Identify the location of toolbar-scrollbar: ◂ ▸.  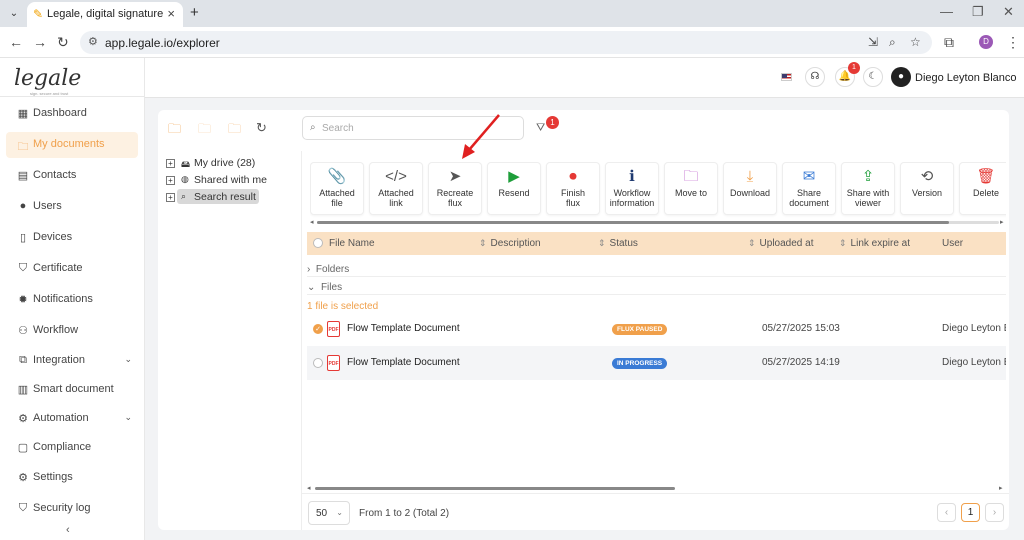
(658, 222).